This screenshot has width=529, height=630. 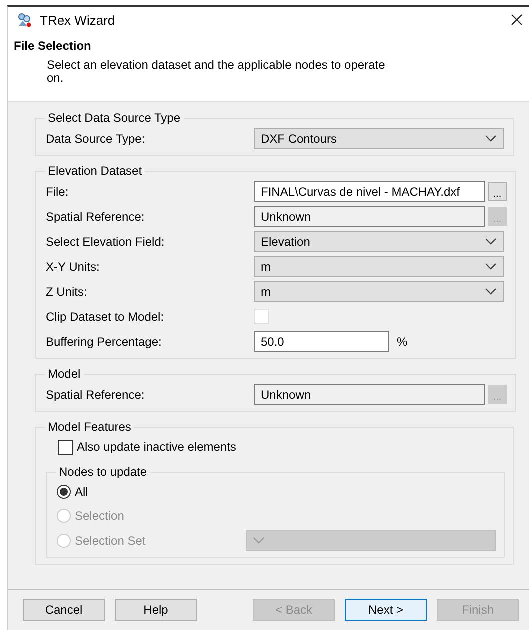 I want to click on text-field: FINAL\Curvas de nivel - MACHAY.dxf, so click(x=369, y=191).